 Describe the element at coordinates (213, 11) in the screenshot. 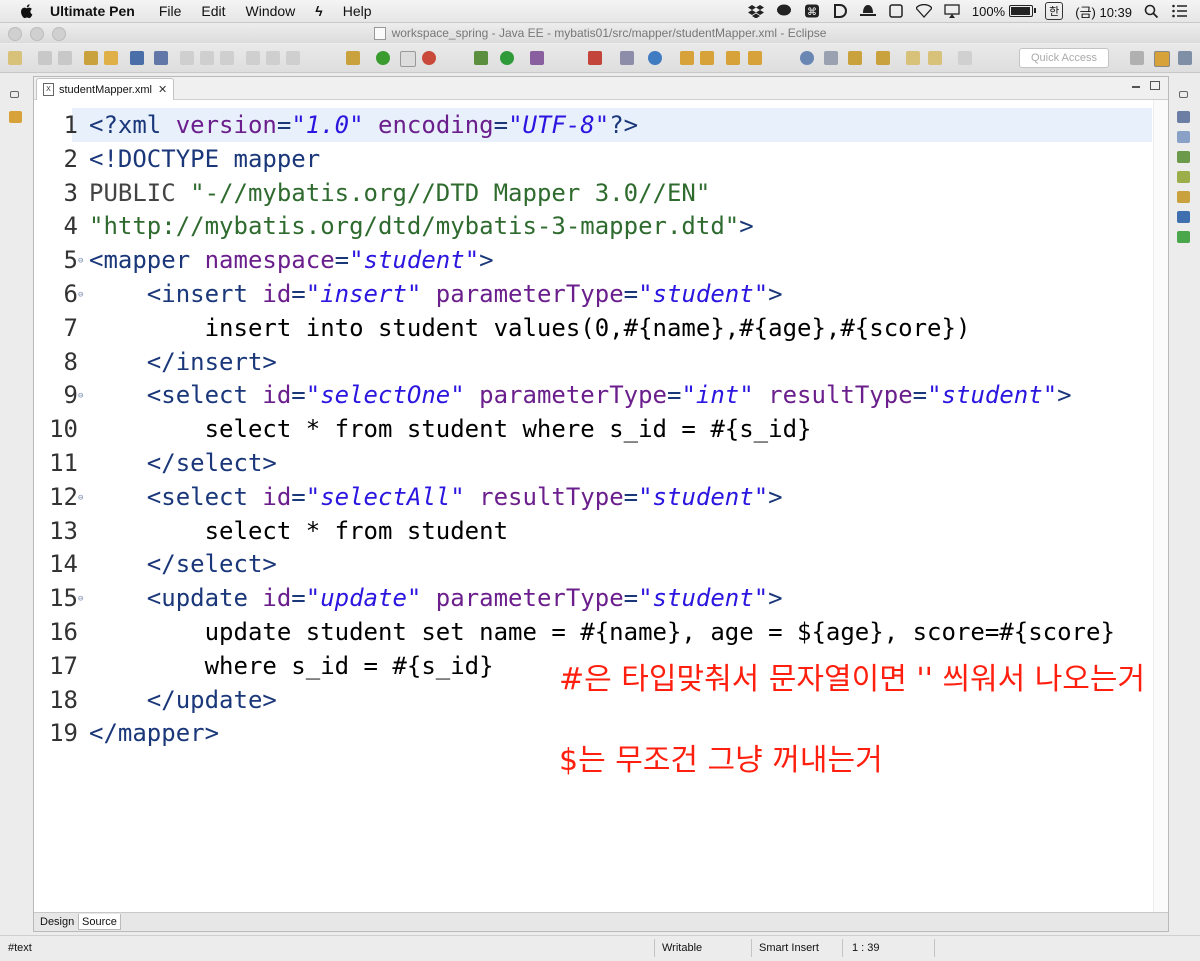

I see `menu-edit: Edit` at that location.